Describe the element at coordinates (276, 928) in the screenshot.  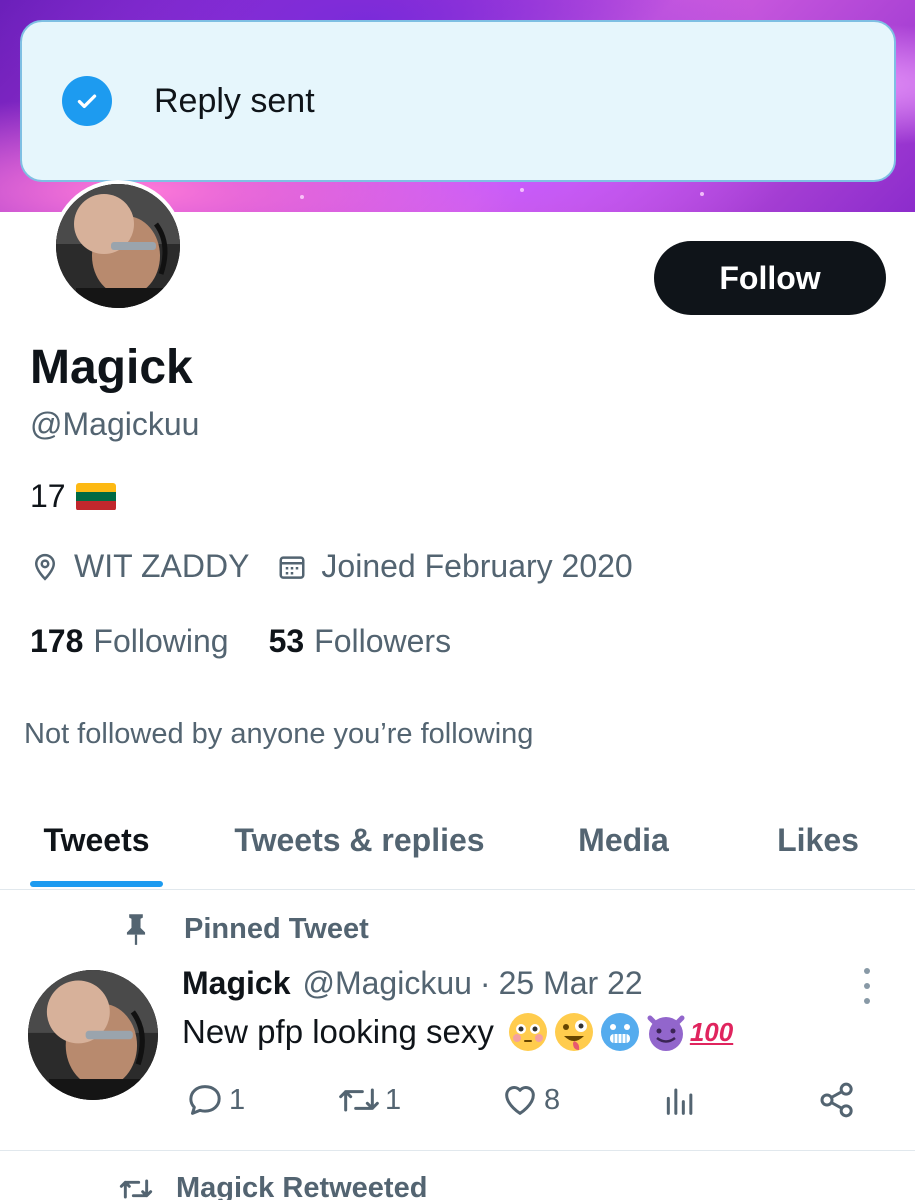
I see `pinned-label: Pinned Tweet` at that location.